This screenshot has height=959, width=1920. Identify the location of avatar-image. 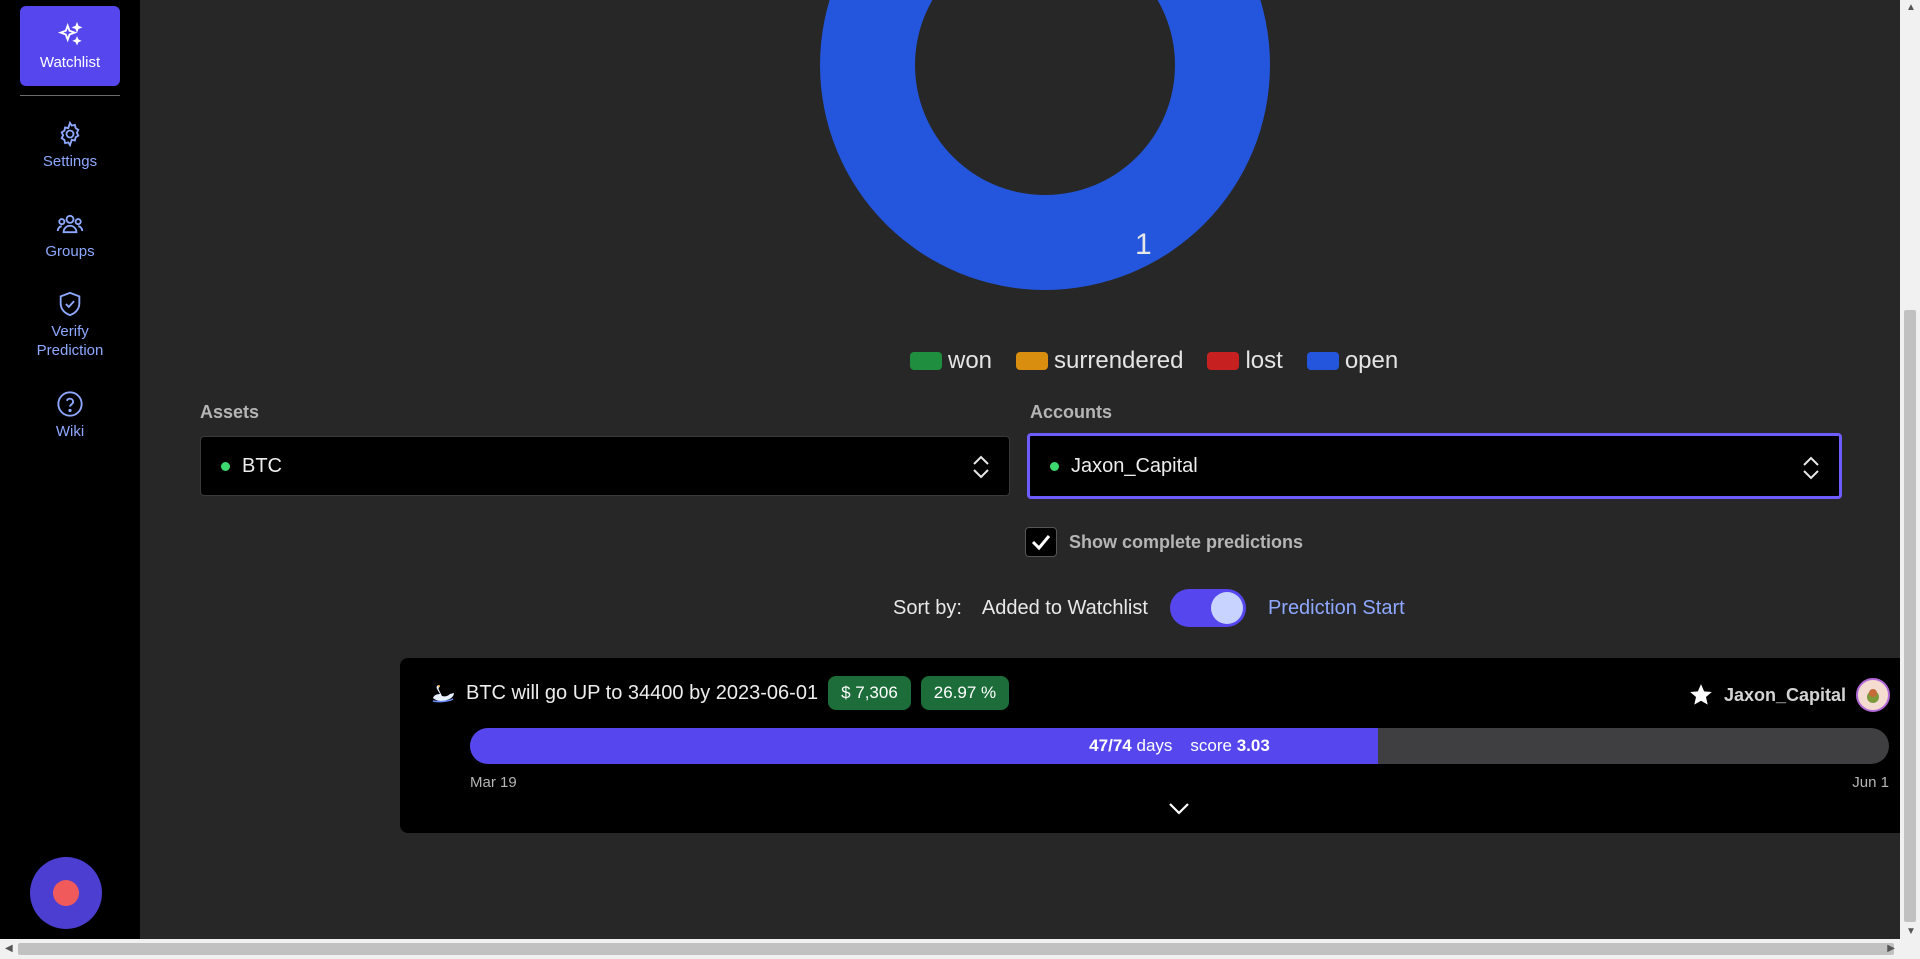
(1873, 696).